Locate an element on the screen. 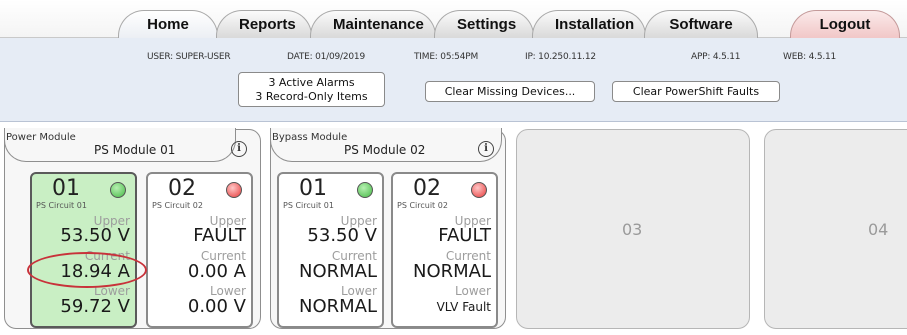 The image size is (907, 335). tab-home: Home is located at coordinates (168, 24).